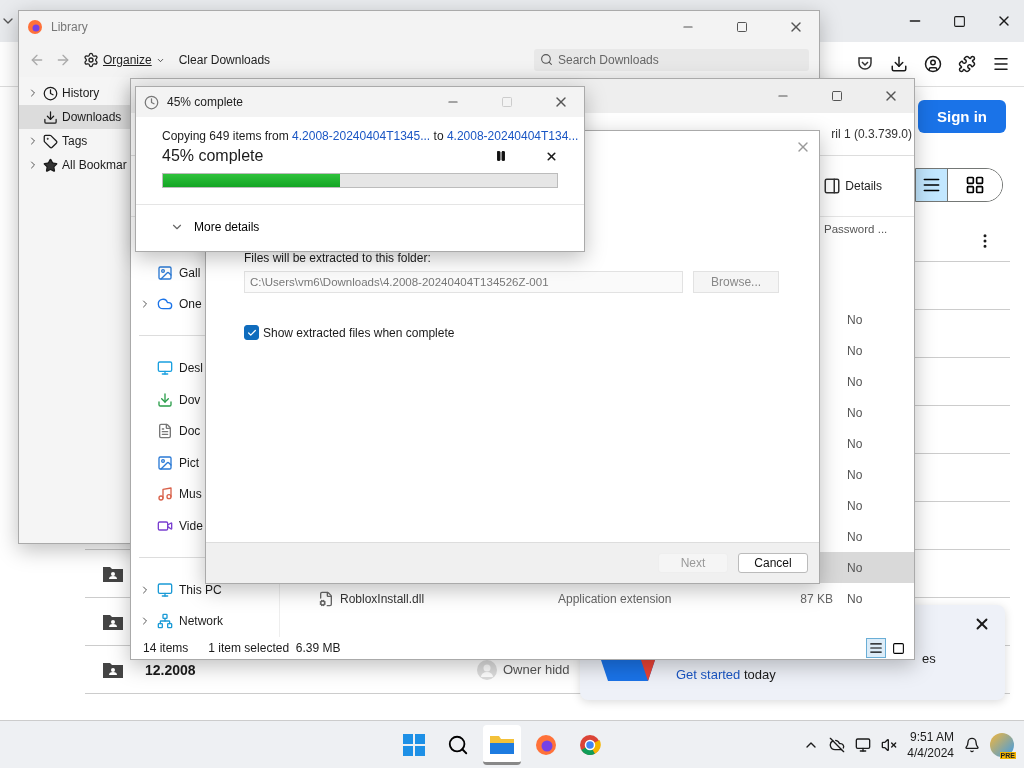 This screenshot has width=1024, height=768. I want to click on breadcrumb-text: ril 1 (0.3.739.0), so click(871, 134).